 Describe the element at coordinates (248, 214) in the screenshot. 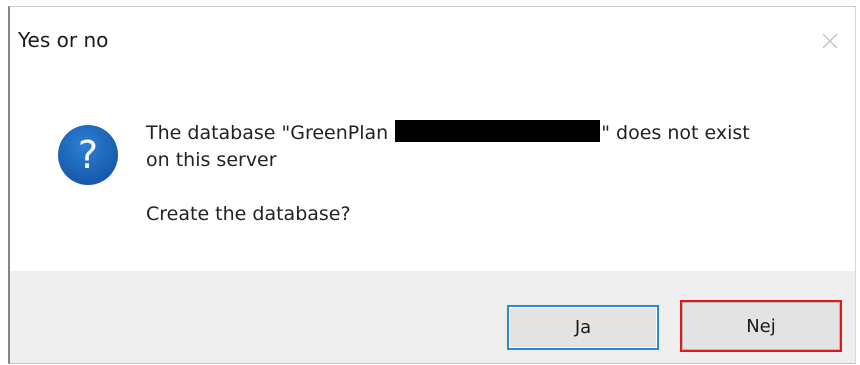

I see `message-question: Create the database?` at that location.